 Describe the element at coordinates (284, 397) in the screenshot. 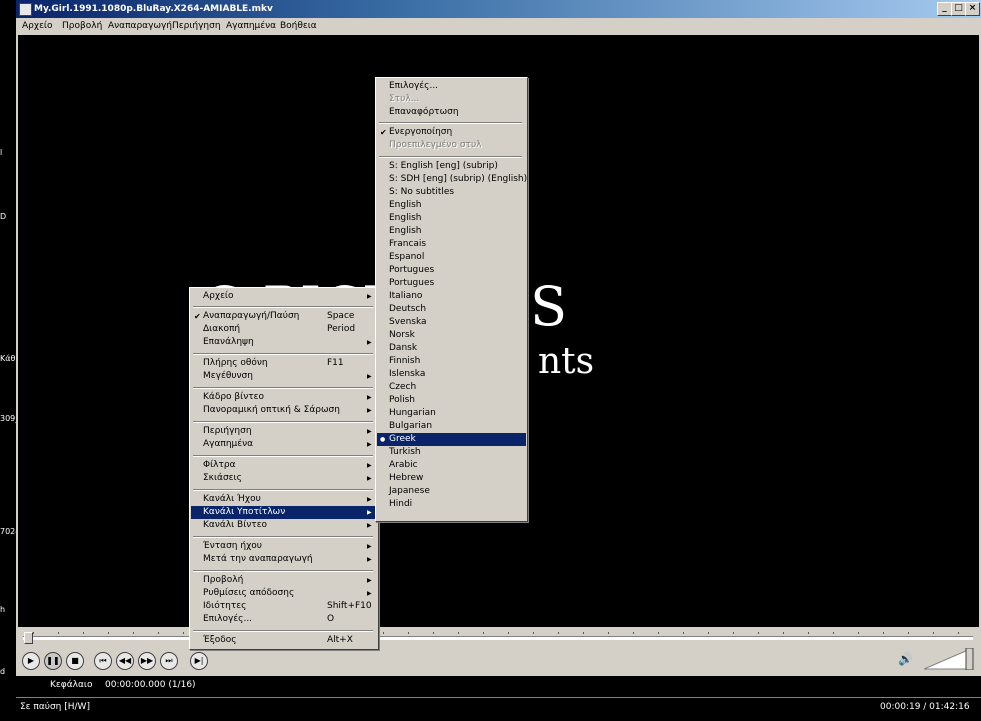

I see `context-menu-item: Κάδρο βίντεο ▶` at that location.